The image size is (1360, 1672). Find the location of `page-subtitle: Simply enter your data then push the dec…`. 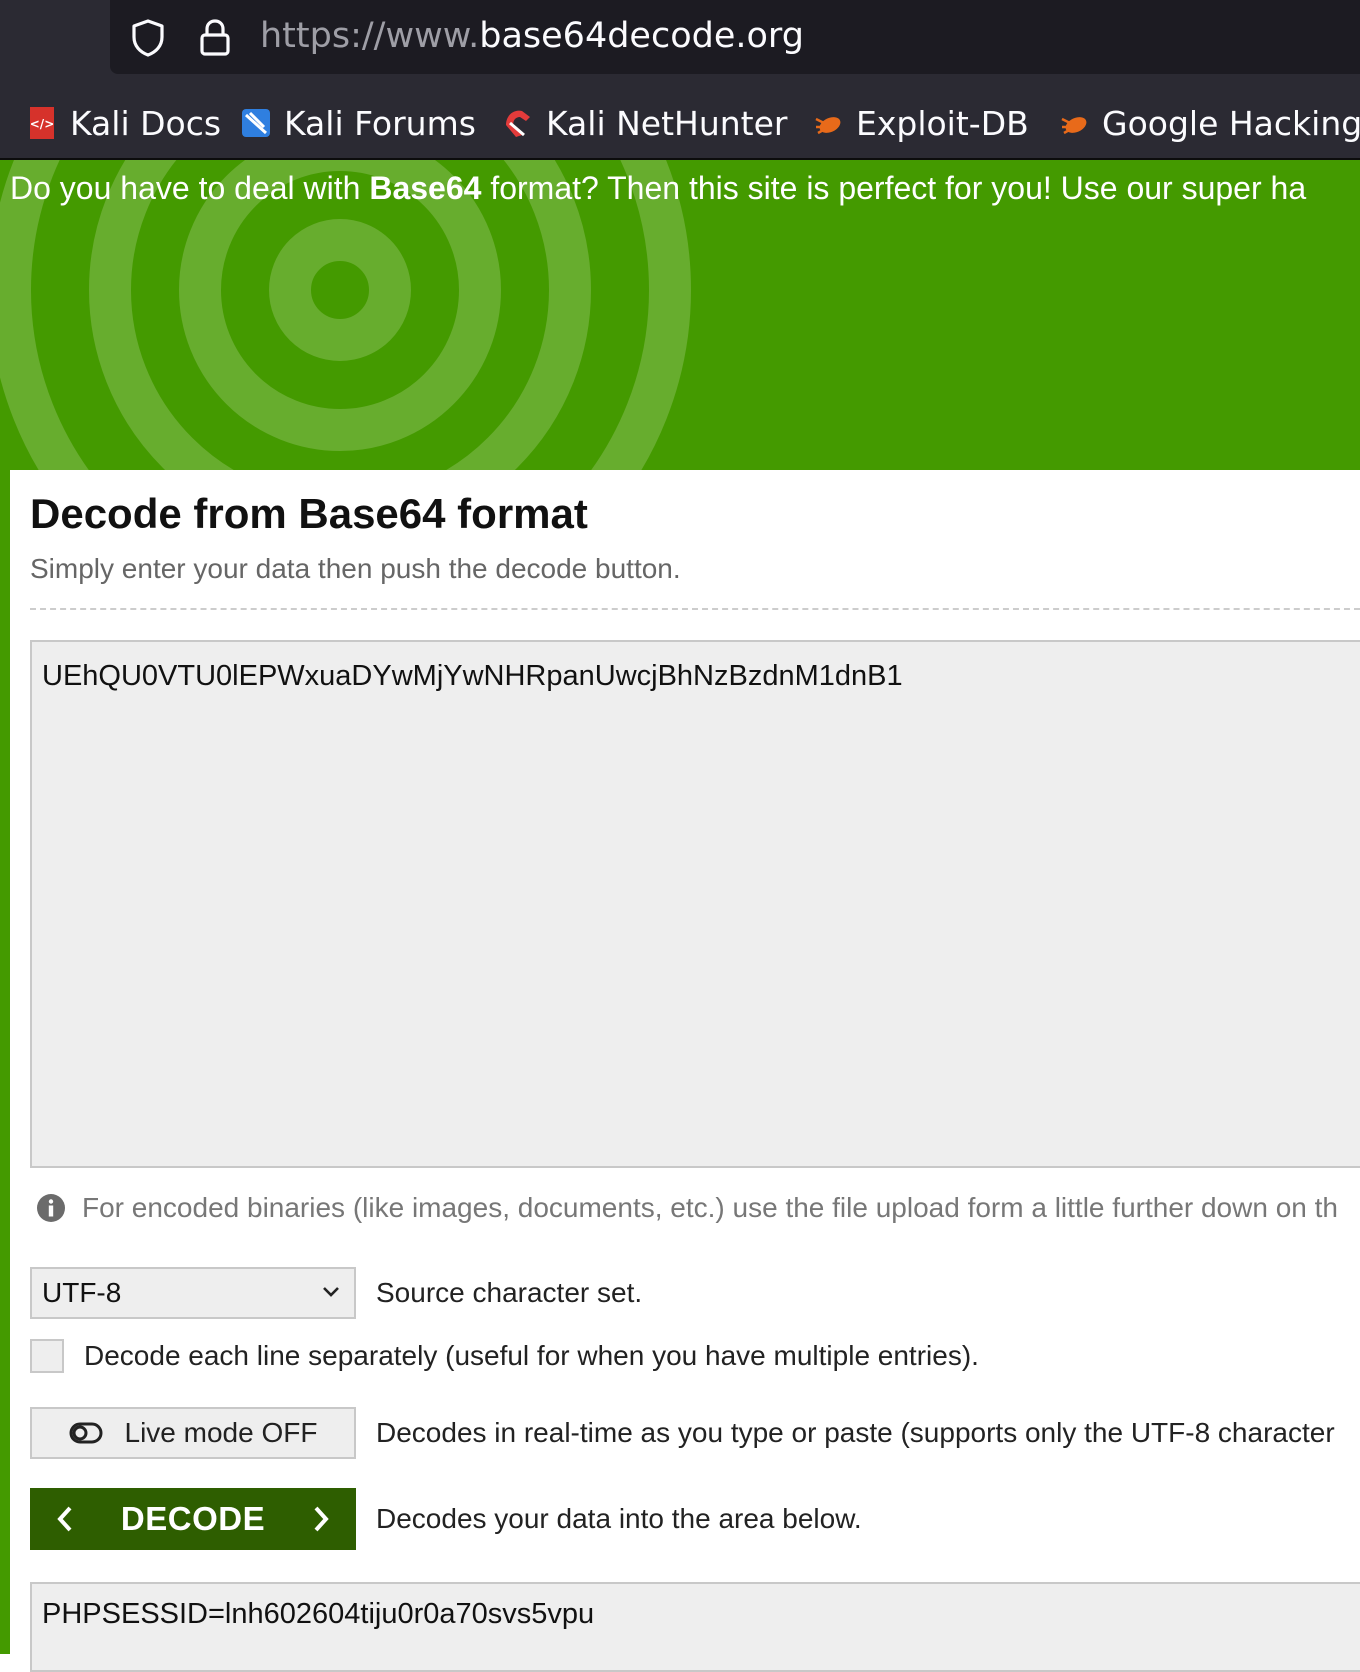

page-subtitle: Simply enter your data then push the dec… is located at coordinates (355, 568).